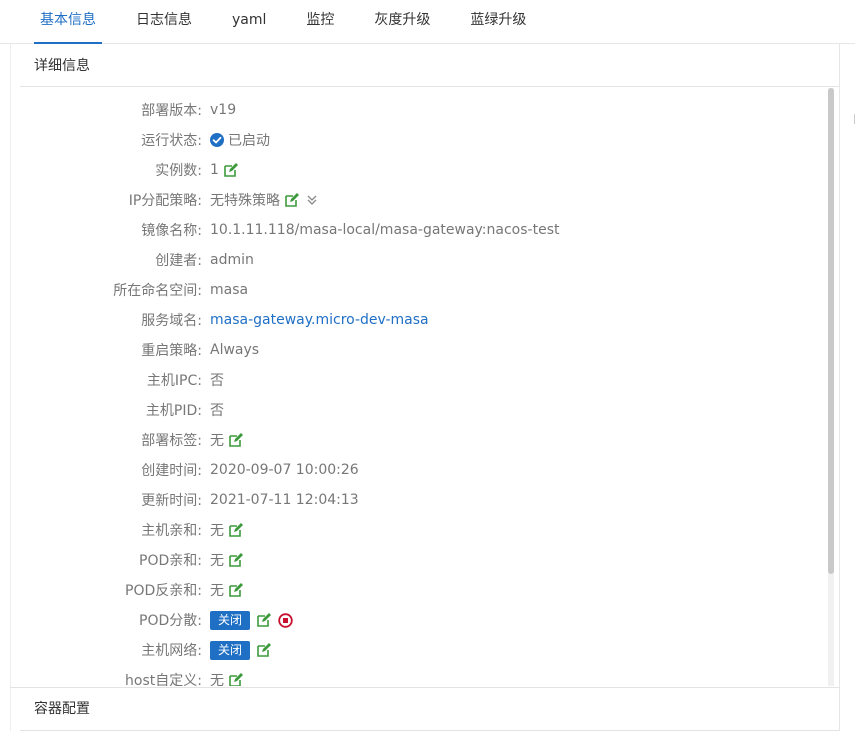 This screenshot has height=731, width=855. Describe the element at coordinates (424, 140) in the screenshot. I see `row-run-status: 运行状态: 已启动` at that location.